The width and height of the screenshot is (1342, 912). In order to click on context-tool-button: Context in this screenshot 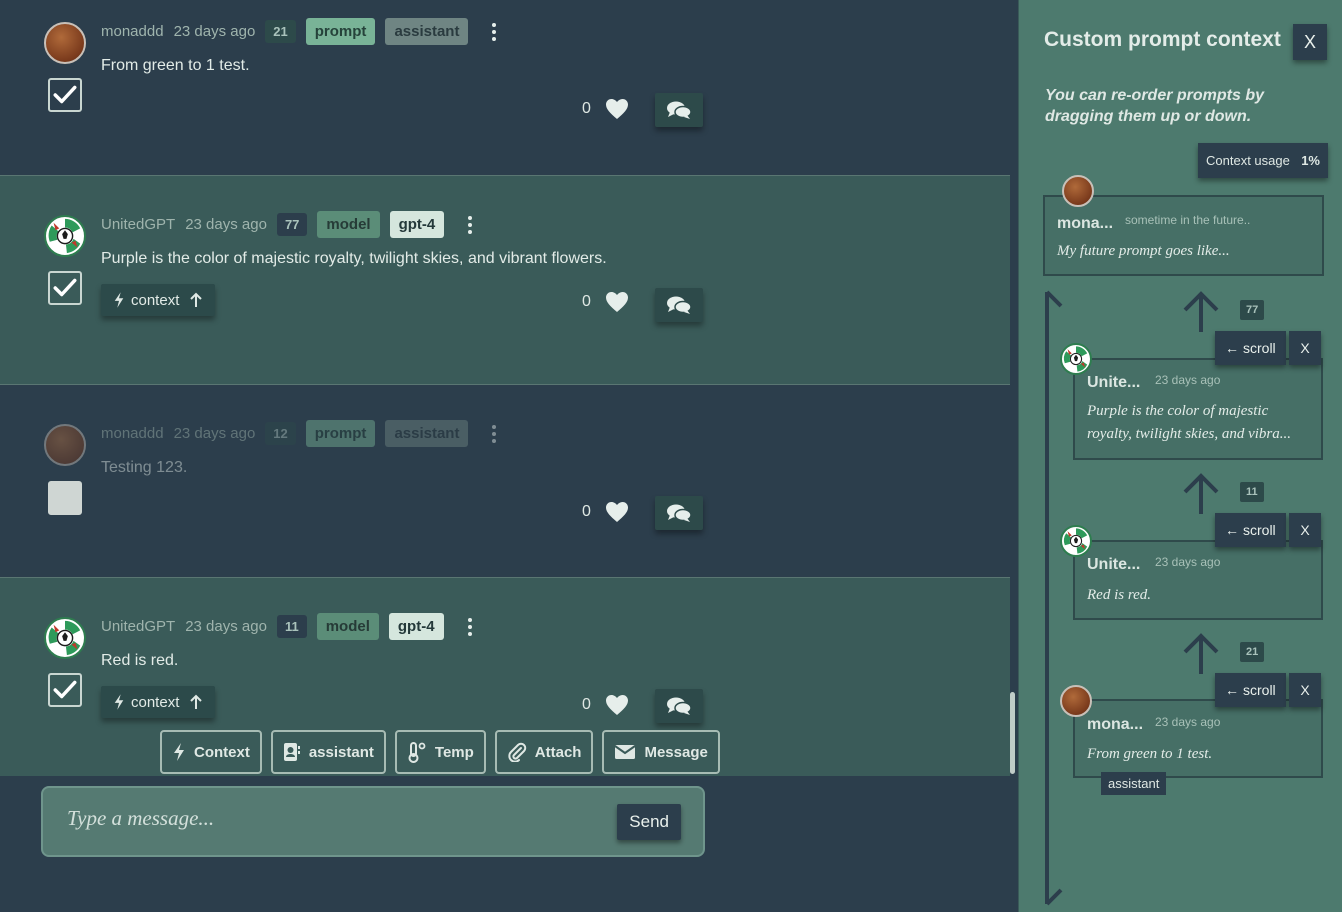, I will do `click(211, 752)`.